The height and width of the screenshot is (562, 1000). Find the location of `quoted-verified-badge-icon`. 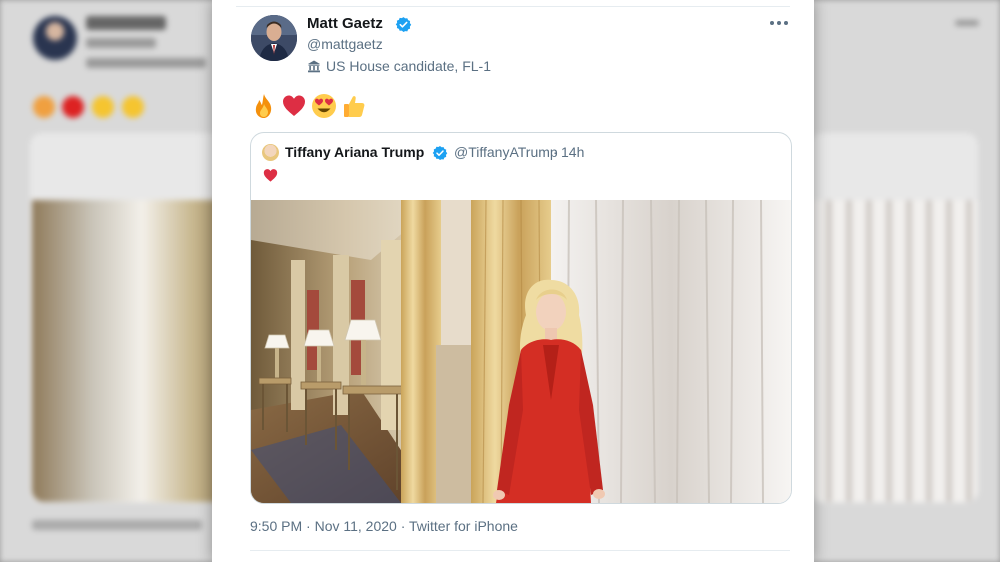

quoted-verified-badge-icon is located at coordinates (440, 153).